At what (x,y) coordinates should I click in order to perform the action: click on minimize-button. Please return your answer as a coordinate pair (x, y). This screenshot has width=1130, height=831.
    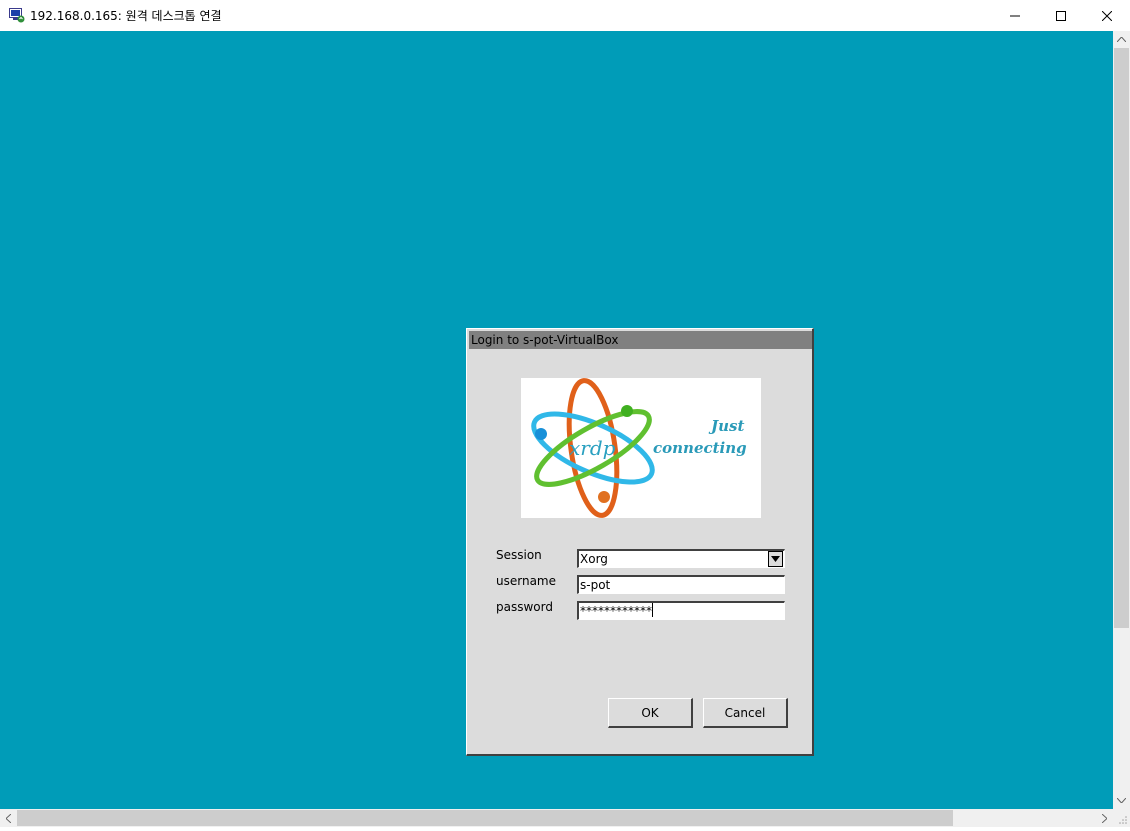
    Looking at the image, I should click on (1015, 15).